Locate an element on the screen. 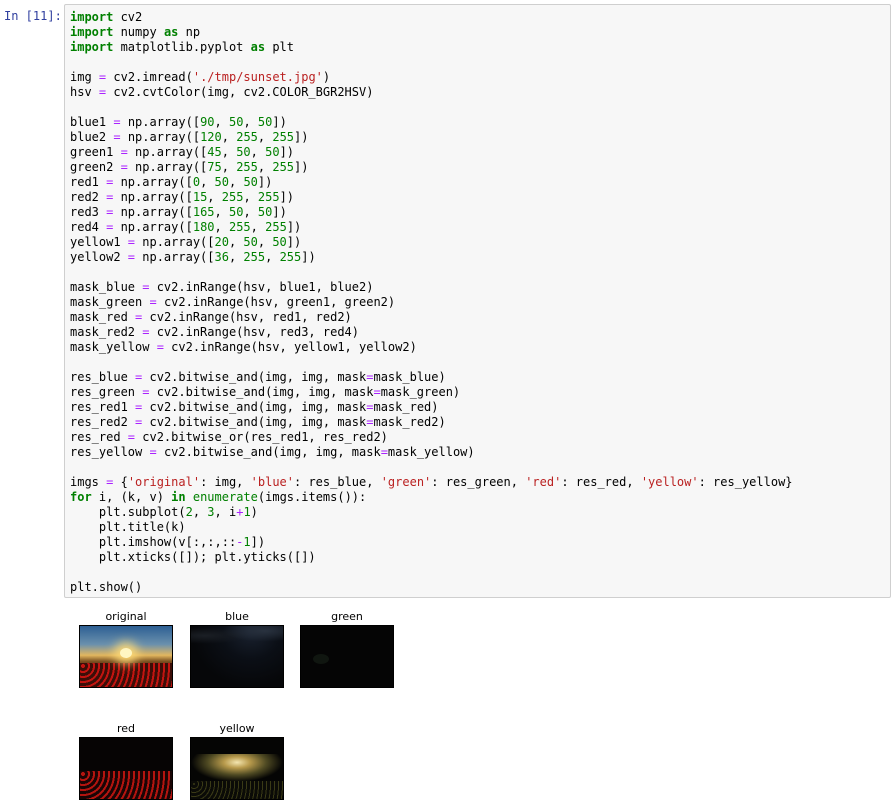 This screenshot has width=892, height=806. code-line: blue2 = np.array([120, 255, 255]) is located at coordinates (431, 137).